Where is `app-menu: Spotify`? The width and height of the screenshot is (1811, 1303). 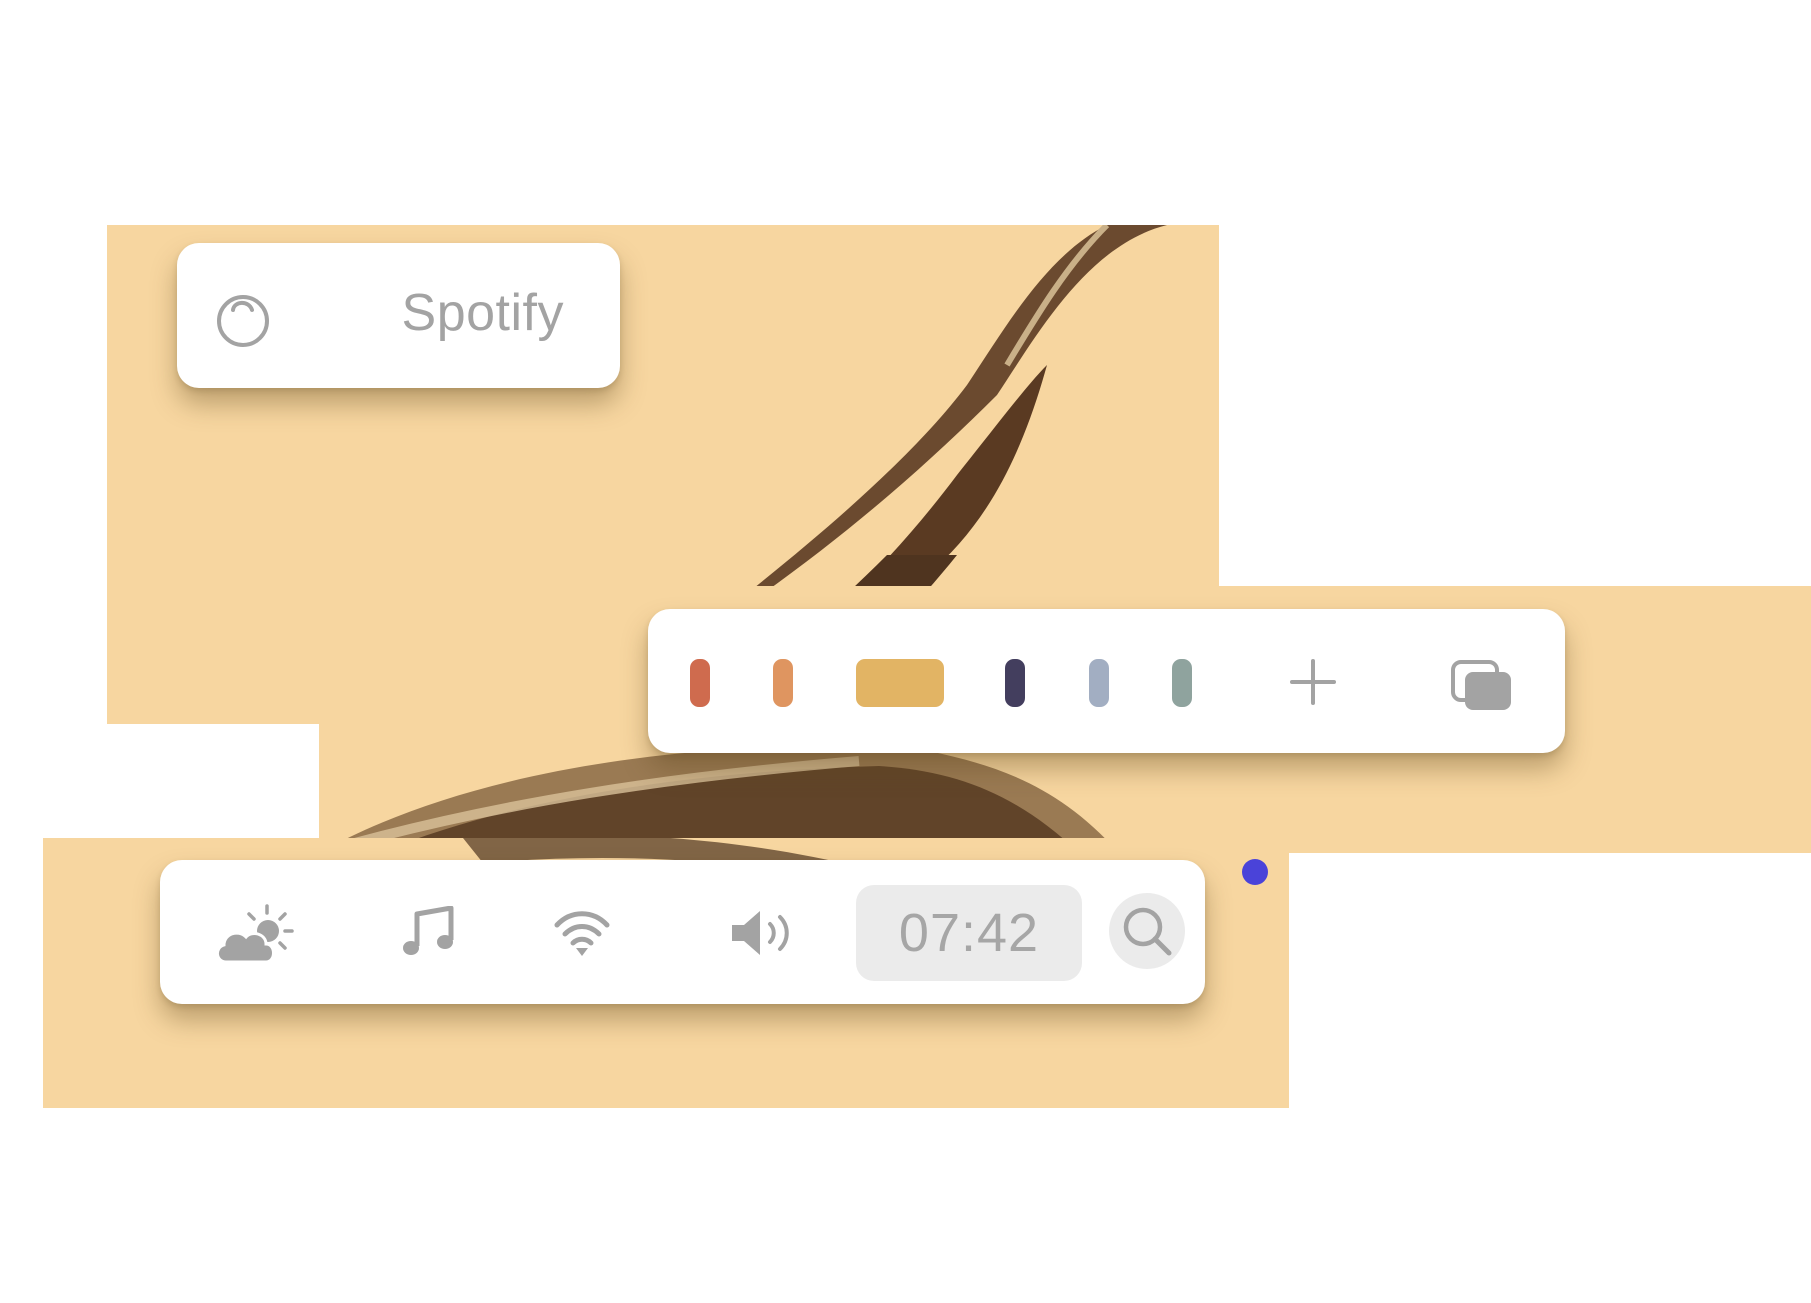
app-menu: Spotify is located at coordinates (398, 315).